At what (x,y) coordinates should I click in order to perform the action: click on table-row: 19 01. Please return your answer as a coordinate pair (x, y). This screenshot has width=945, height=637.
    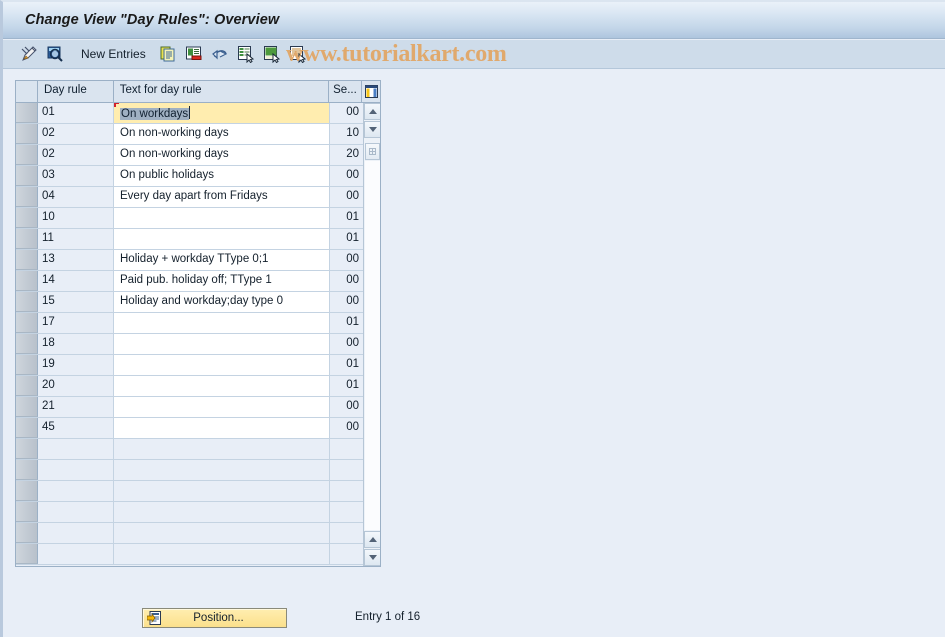
    Looking at the image, I should click on (198, 365).